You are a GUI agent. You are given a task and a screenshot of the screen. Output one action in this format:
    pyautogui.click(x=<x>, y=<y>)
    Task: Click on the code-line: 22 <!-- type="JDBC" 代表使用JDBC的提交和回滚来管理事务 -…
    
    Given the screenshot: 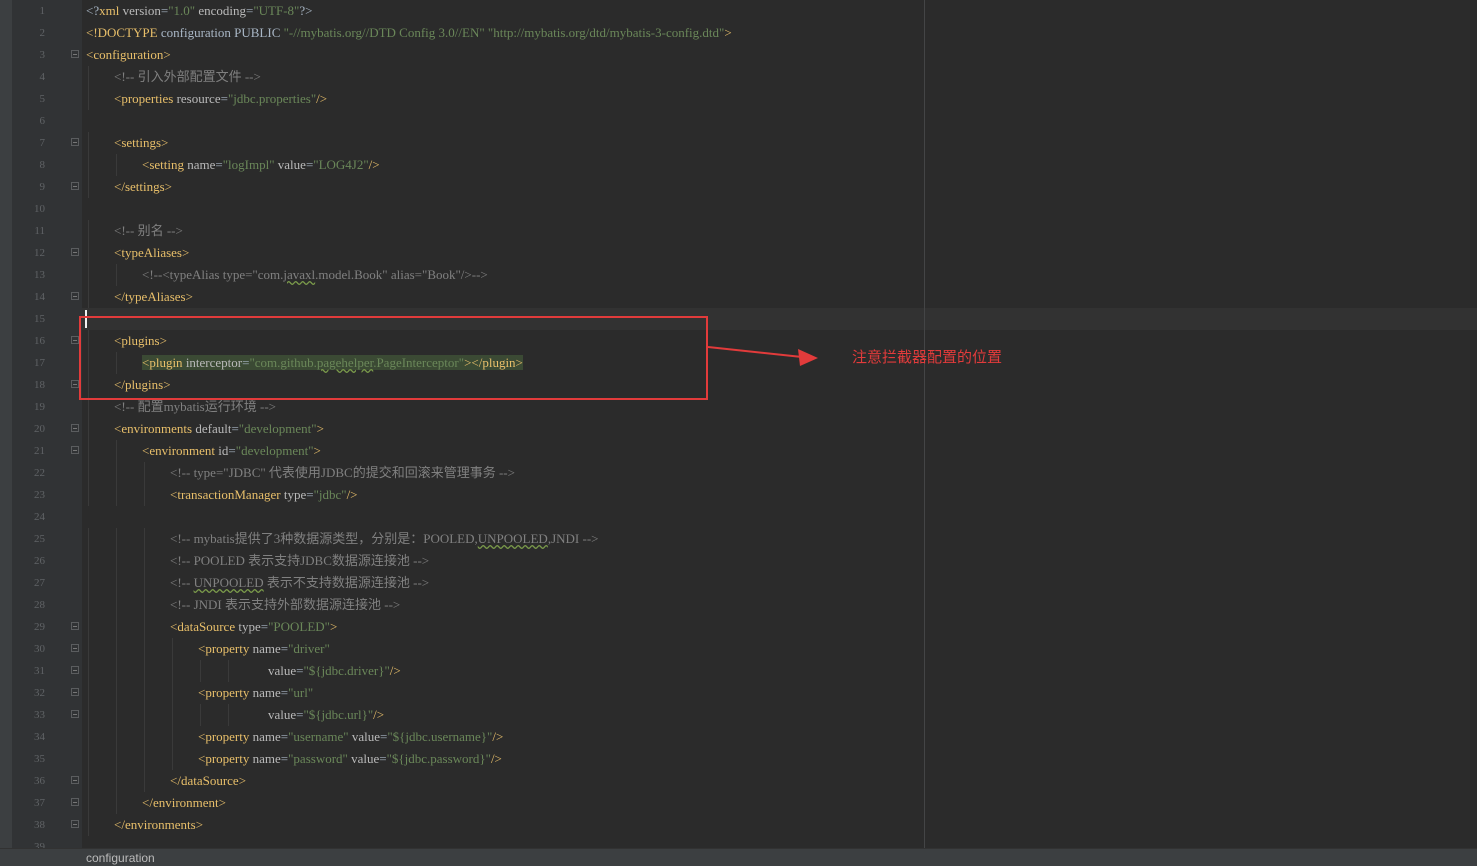 What is the action you would take?
    pyautogui.click(x=738, y=473)
    